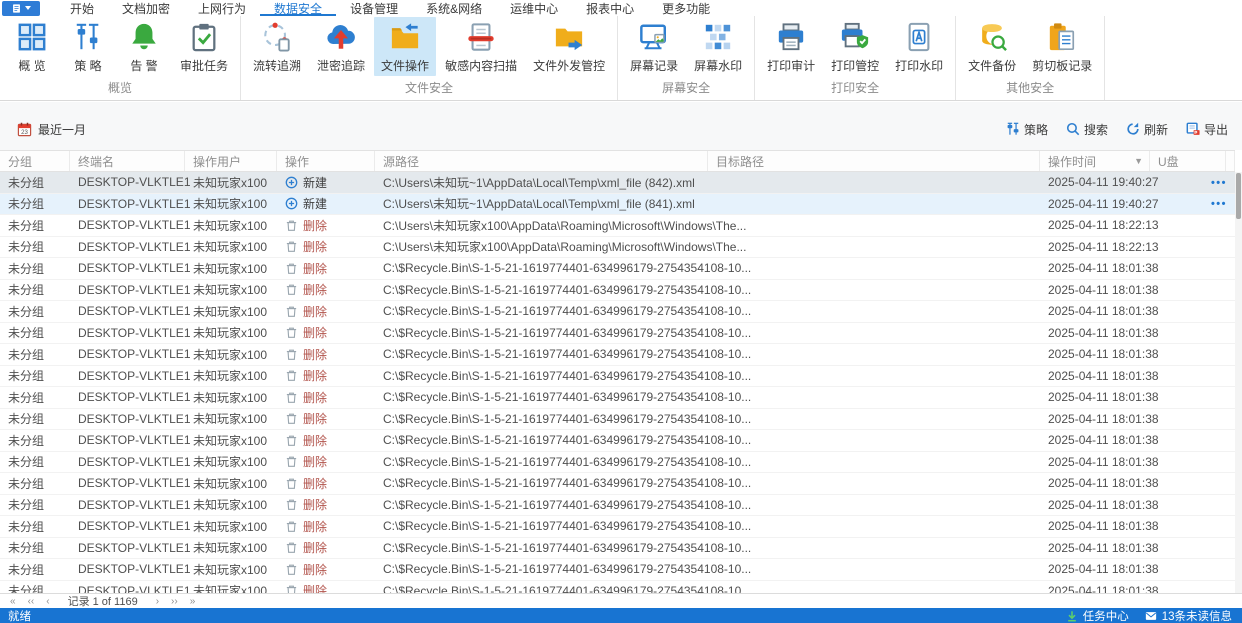 Image resolution: width=1242 pixels, height=623 pixels. What do you see at coordinates (541, 161) in the screenshot?
I see `column-header-source: 源路径` at bounding box center [541, 161].